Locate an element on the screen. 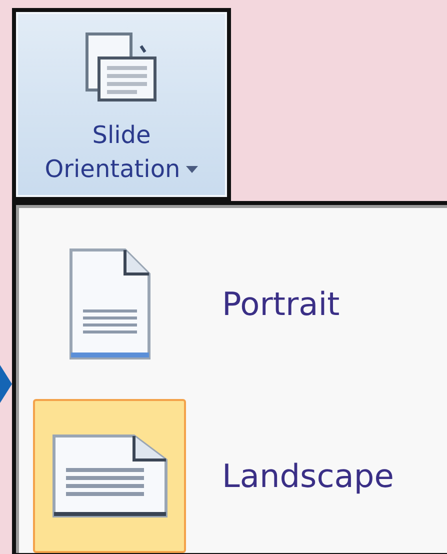  landscape-page-icon is located at coordinates (109, 476).